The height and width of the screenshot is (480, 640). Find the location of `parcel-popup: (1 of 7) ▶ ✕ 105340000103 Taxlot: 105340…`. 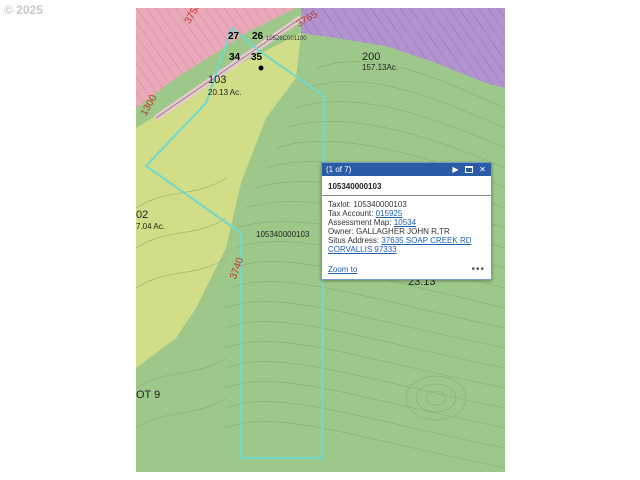

parcel-popup: (1 of 7) ▶ ✕ 105340000103 Taxlot: 105340… is located at coordinates (406, 221).